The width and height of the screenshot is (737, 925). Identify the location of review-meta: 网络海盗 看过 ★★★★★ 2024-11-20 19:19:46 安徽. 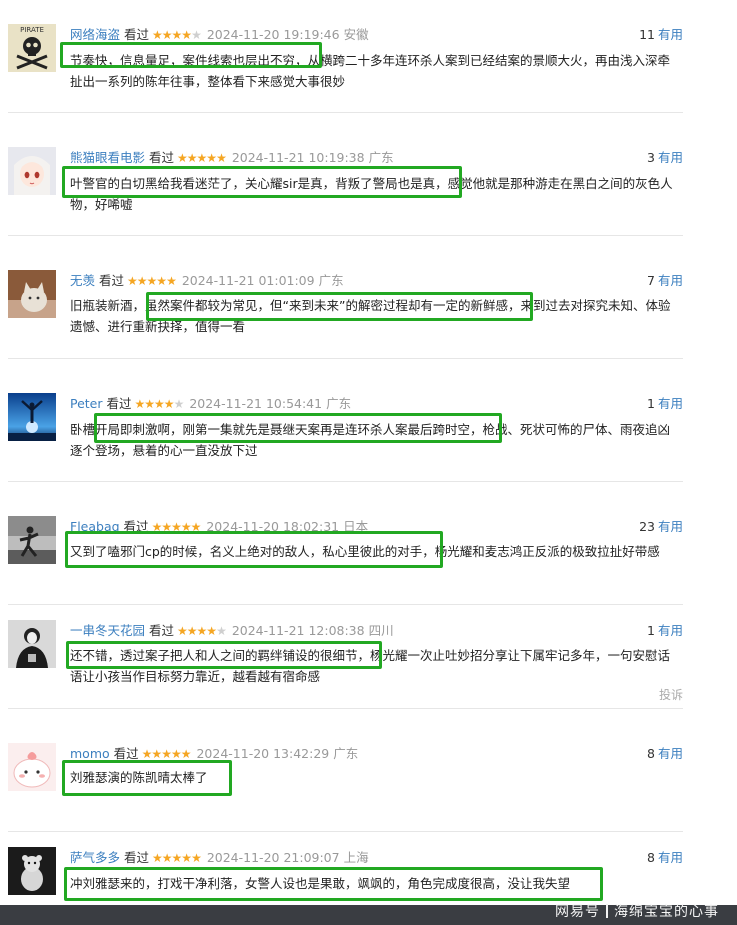
(219, 35).